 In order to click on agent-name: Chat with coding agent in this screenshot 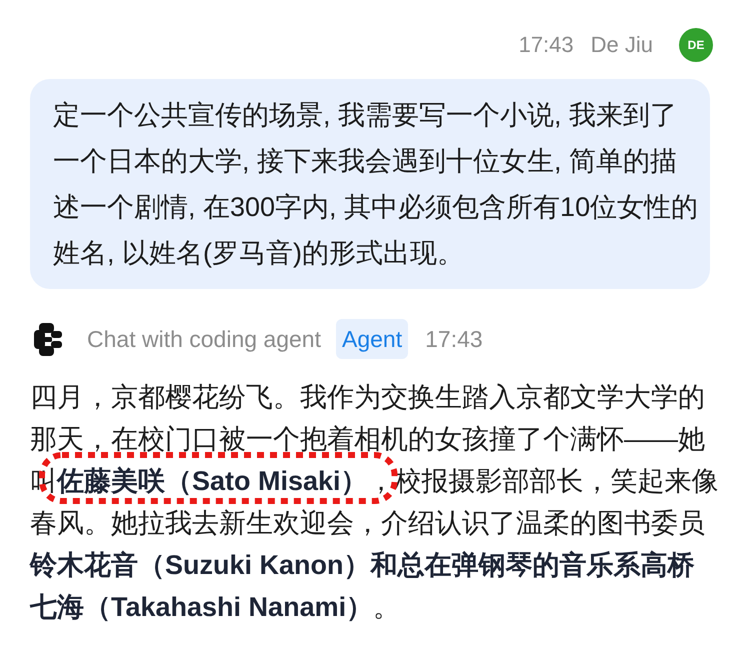, I will do `click(204, 339)`.